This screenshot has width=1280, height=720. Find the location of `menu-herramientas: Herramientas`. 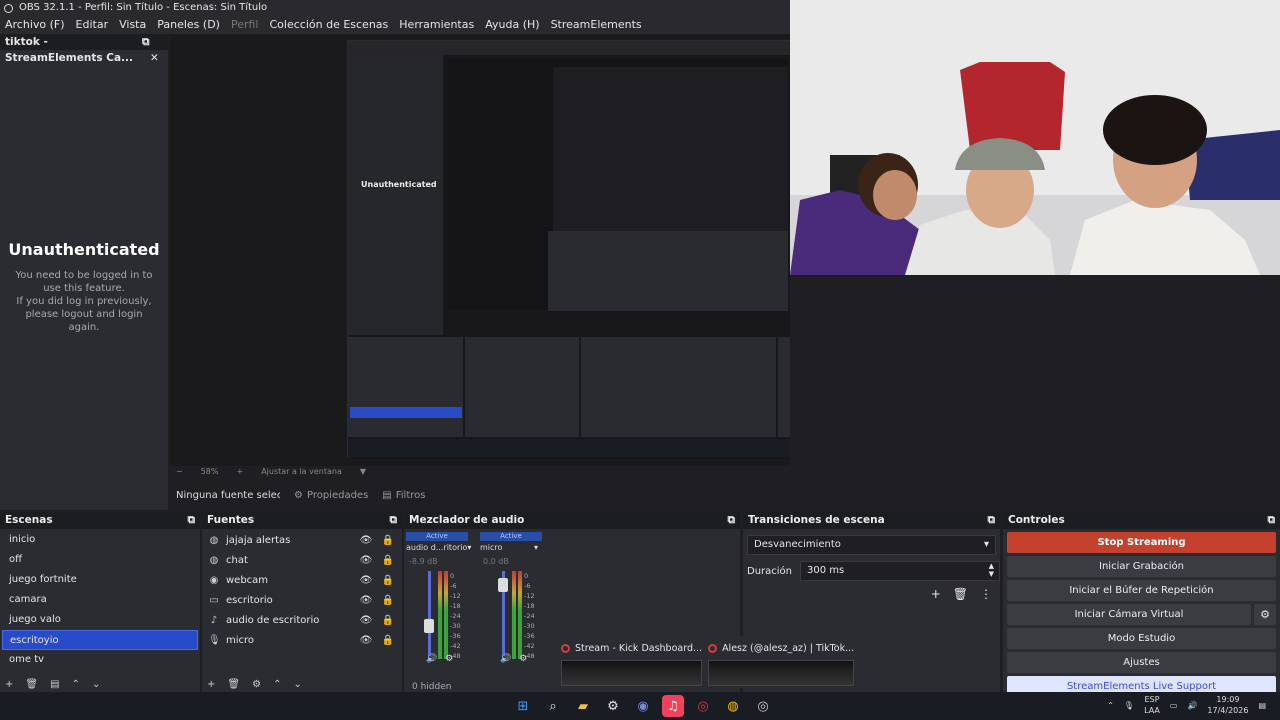

menu-herramientas: Herramientas is located at coordinates (436, 25).